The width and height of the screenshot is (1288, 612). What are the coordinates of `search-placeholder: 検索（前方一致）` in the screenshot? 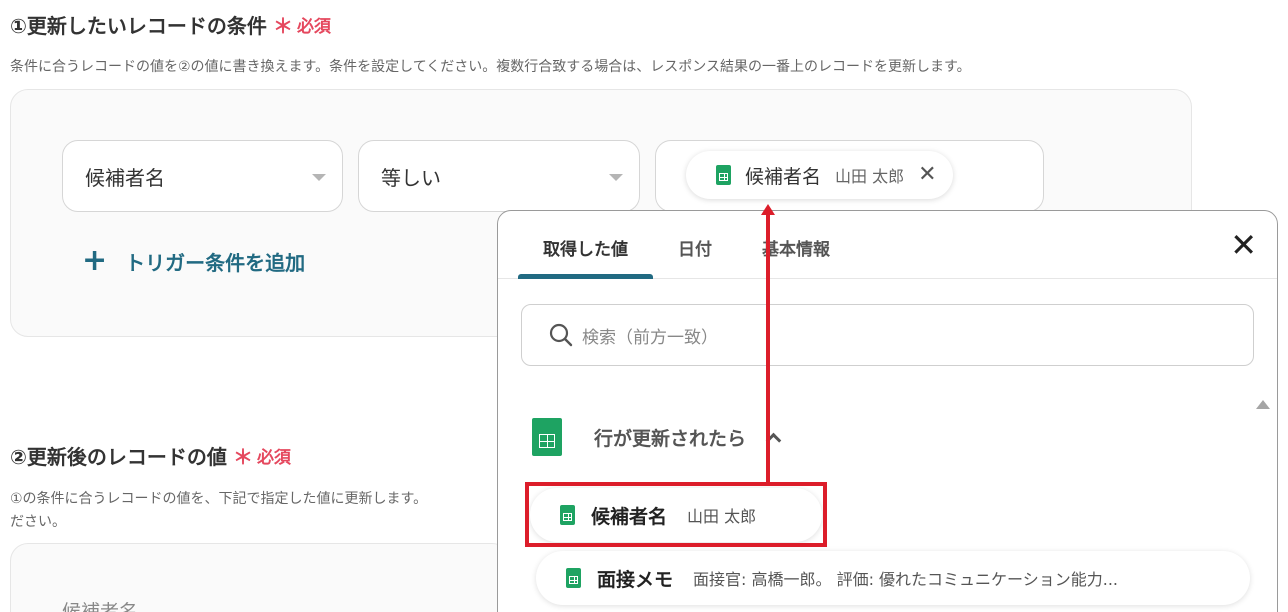 It's located at (650, 337).